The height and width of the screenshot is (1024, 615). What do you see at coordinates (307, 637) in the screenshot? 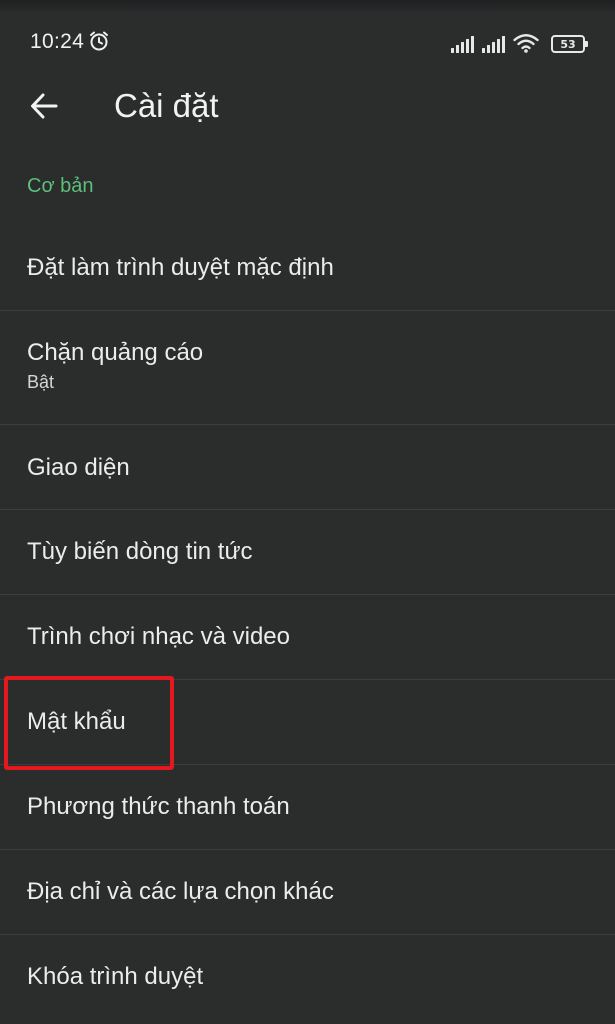
I see `settings-item-media-player: Trình chơi nhạc và video` at bounding box center [307, 637].